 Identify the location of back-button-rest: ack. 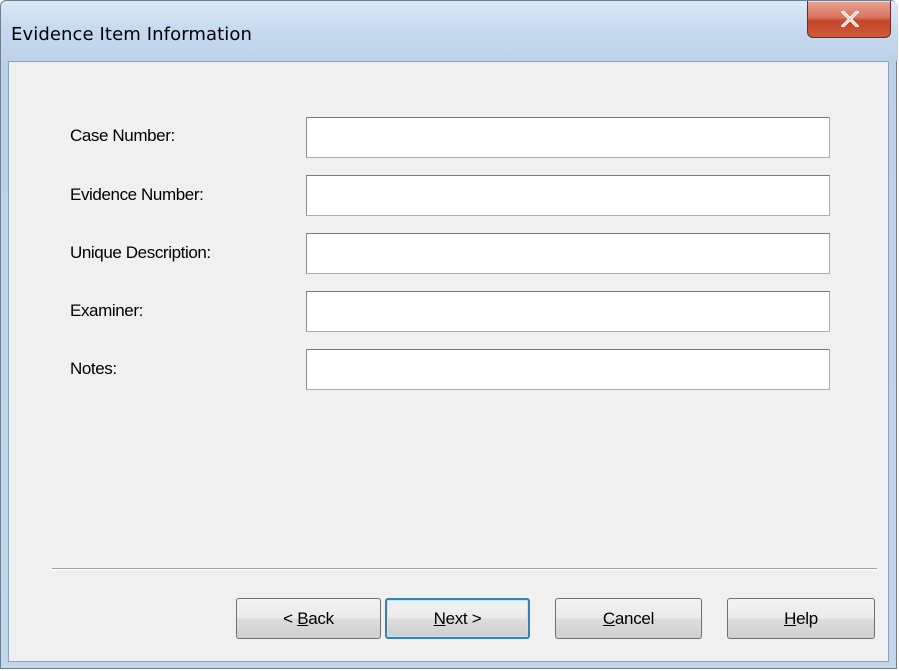
(321, 618).